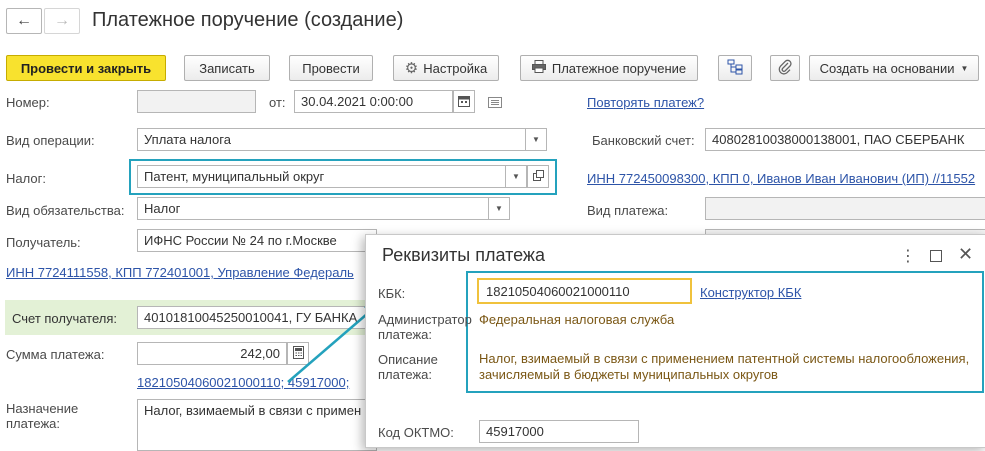  Describe the element at coordinates (643, 140) in the screenshot. I see `bank-account-label: Банковский счет:` at that location.